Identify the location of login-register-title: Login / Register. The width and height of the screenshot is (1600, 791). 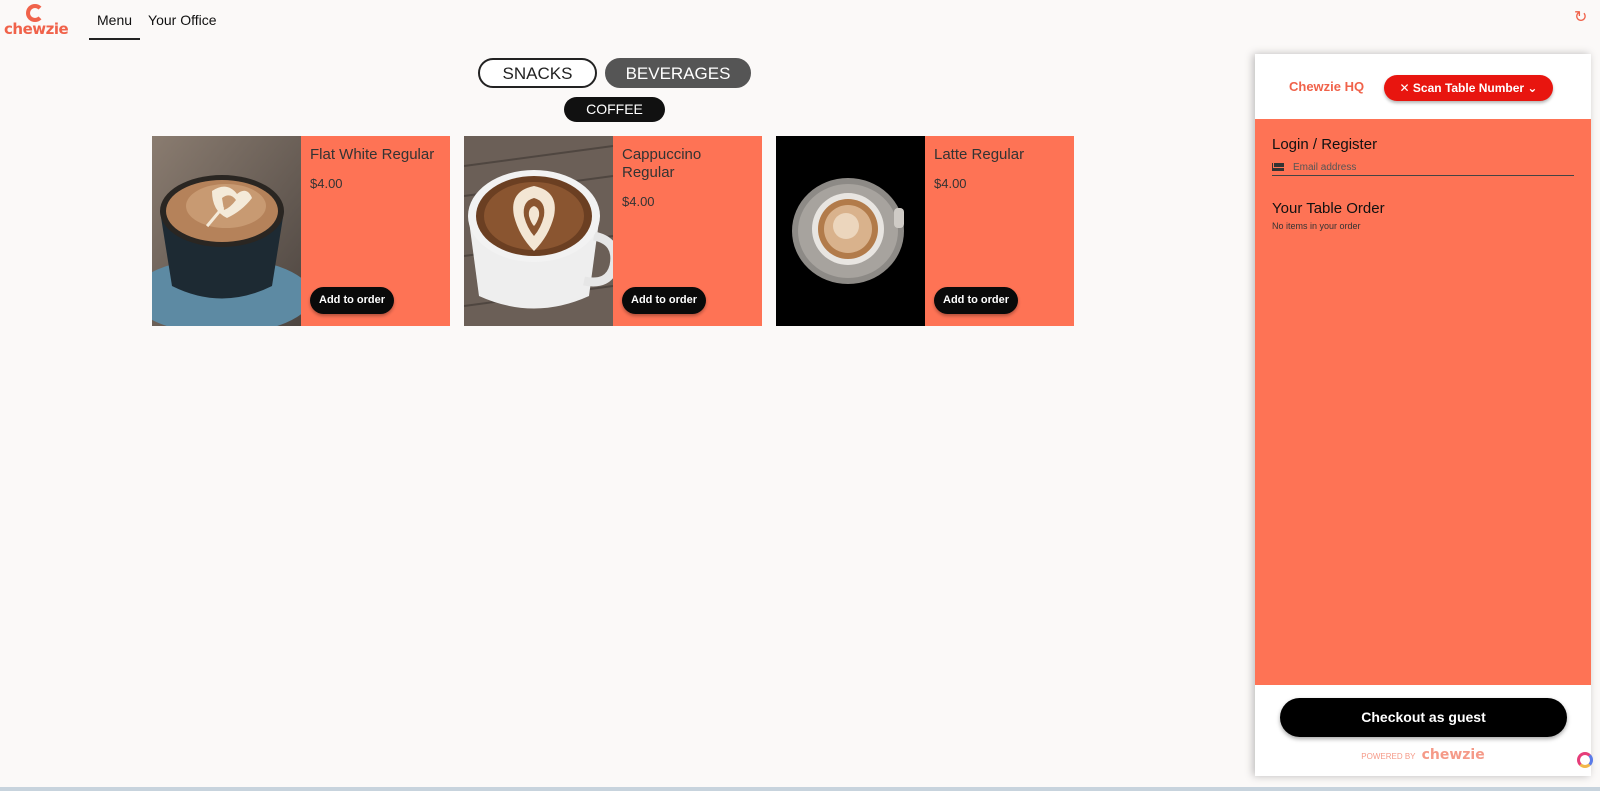
(1325, 144).